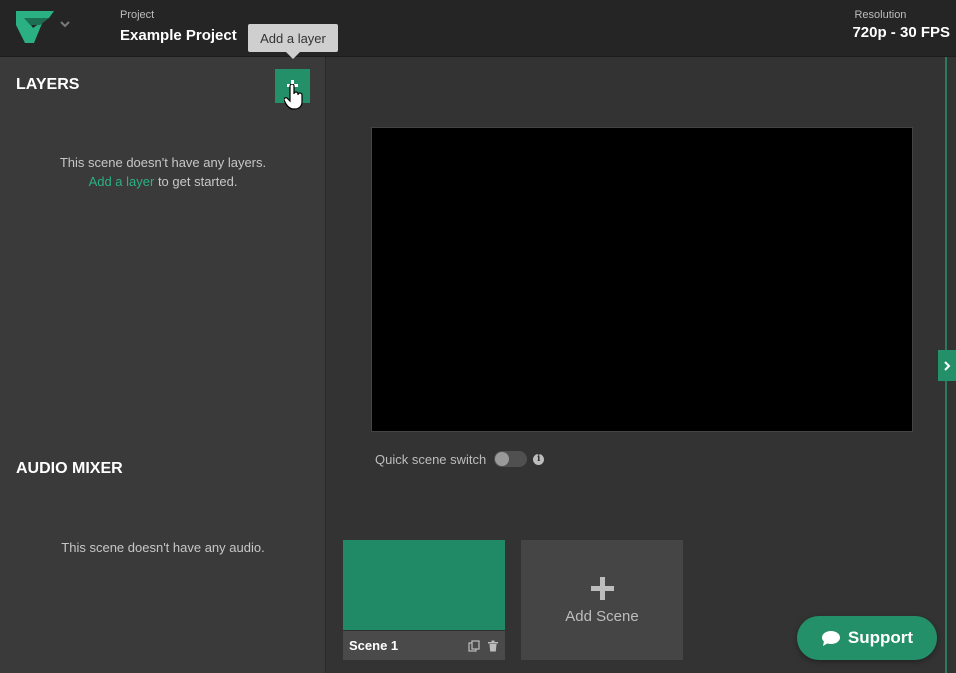 The image size is (956, 673). What do you see at coordinates (48, 84) in the screenshot?
I see `layers-title: LAYERS` at bounding box center [48, 84].